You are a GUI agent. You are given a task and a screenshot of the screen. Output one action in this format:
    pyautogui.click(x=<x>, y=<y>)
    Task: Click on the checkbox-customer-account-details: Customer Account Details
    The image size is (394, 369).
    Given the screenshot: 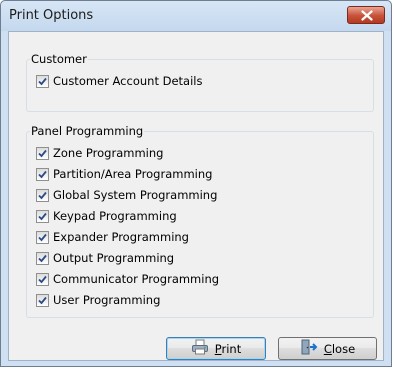 What is the action you would take?
    pyautogui.click(x=119, y=81)
    